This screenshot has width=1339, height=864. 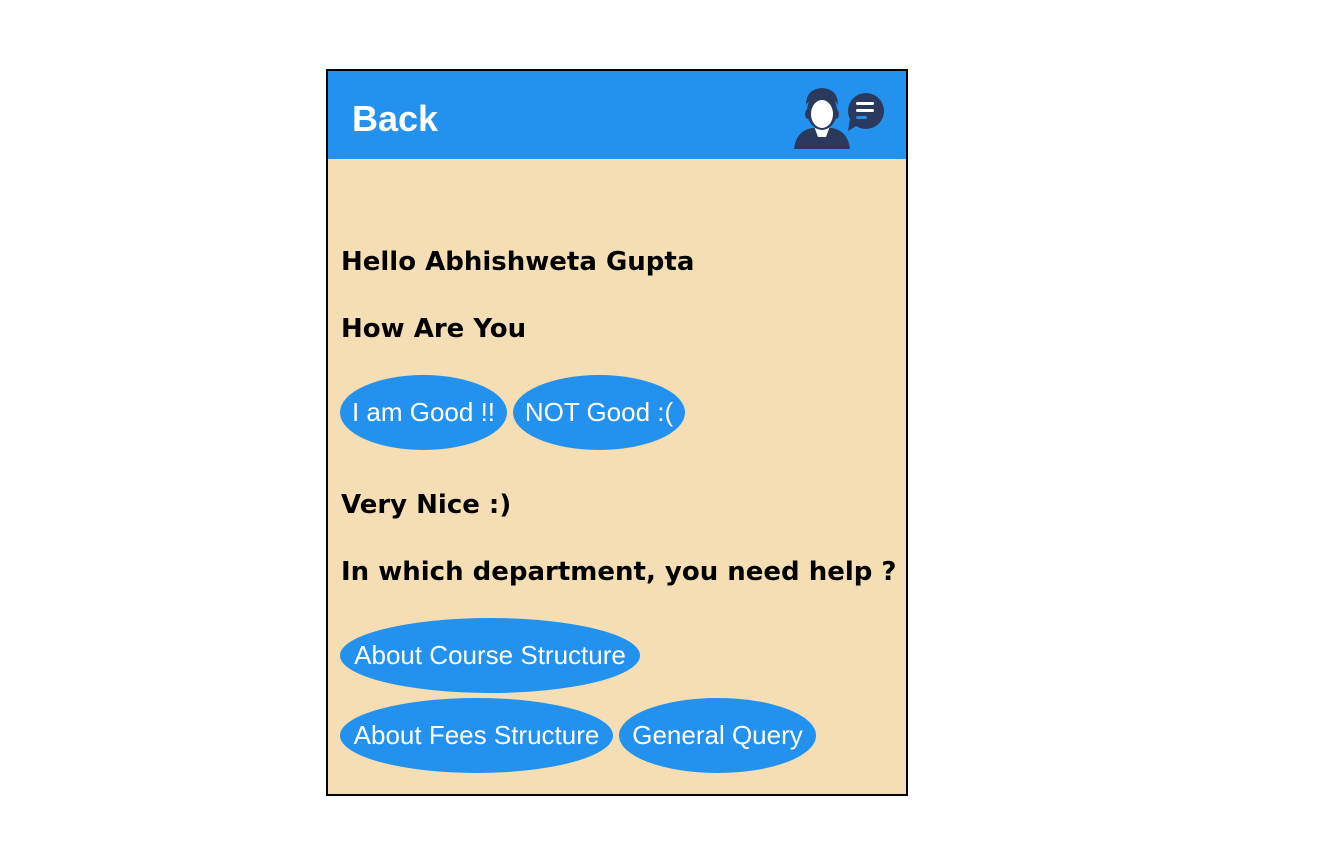 What do you see at coordinates (717, 735) in the screenshot?
I see `option-general-query-button: General Query` at bounding box center [717, 735].